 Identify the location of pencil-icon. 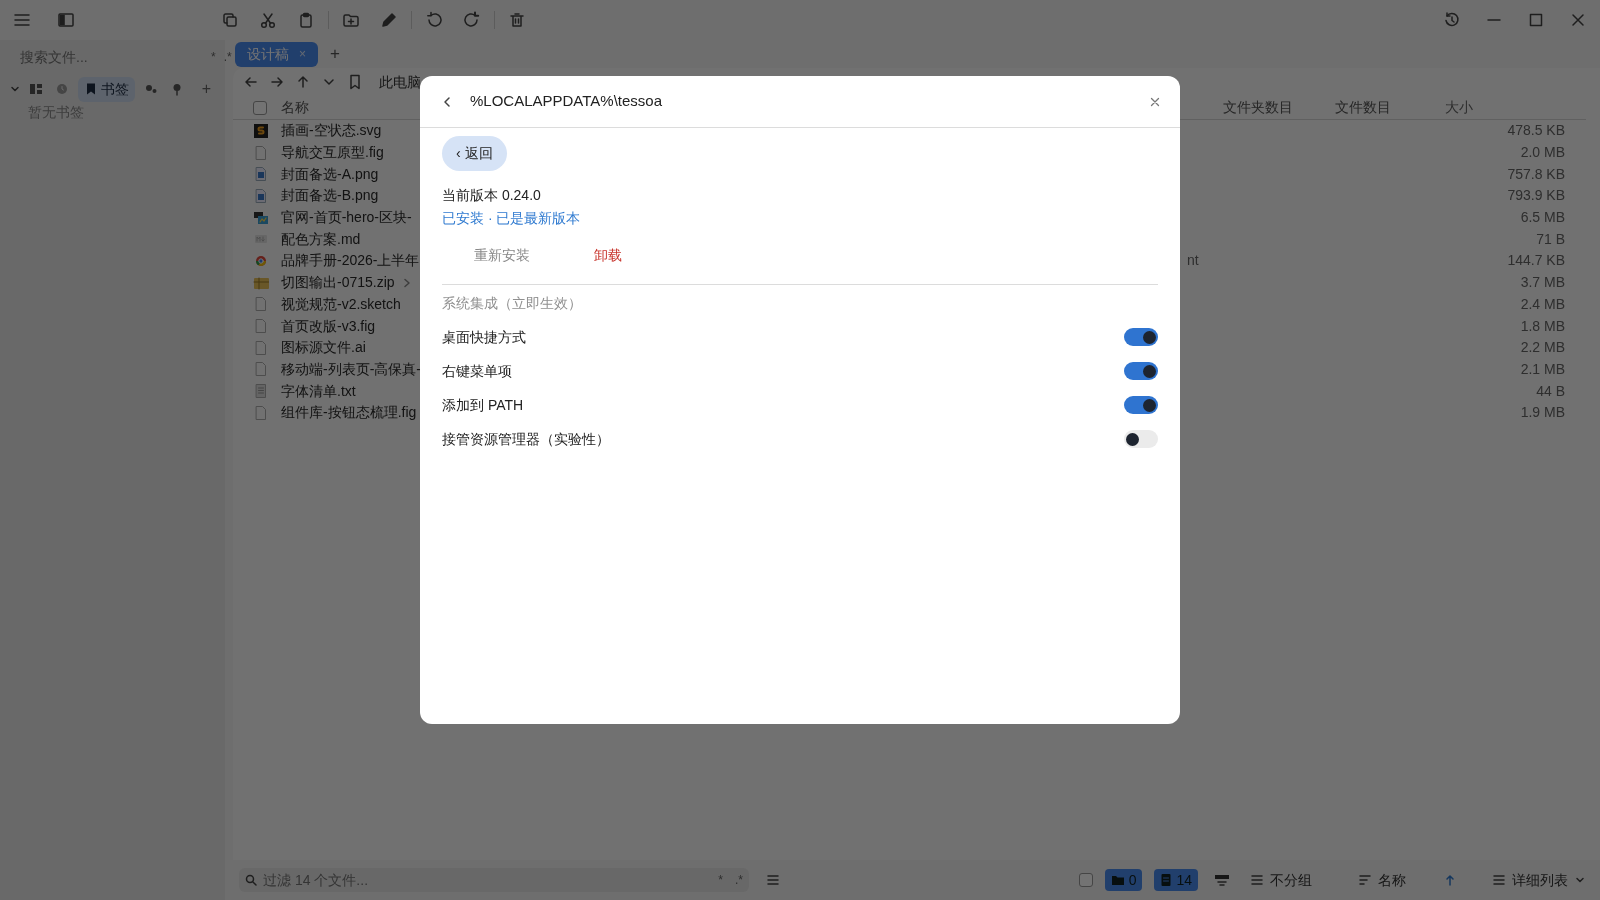
(389, 20).